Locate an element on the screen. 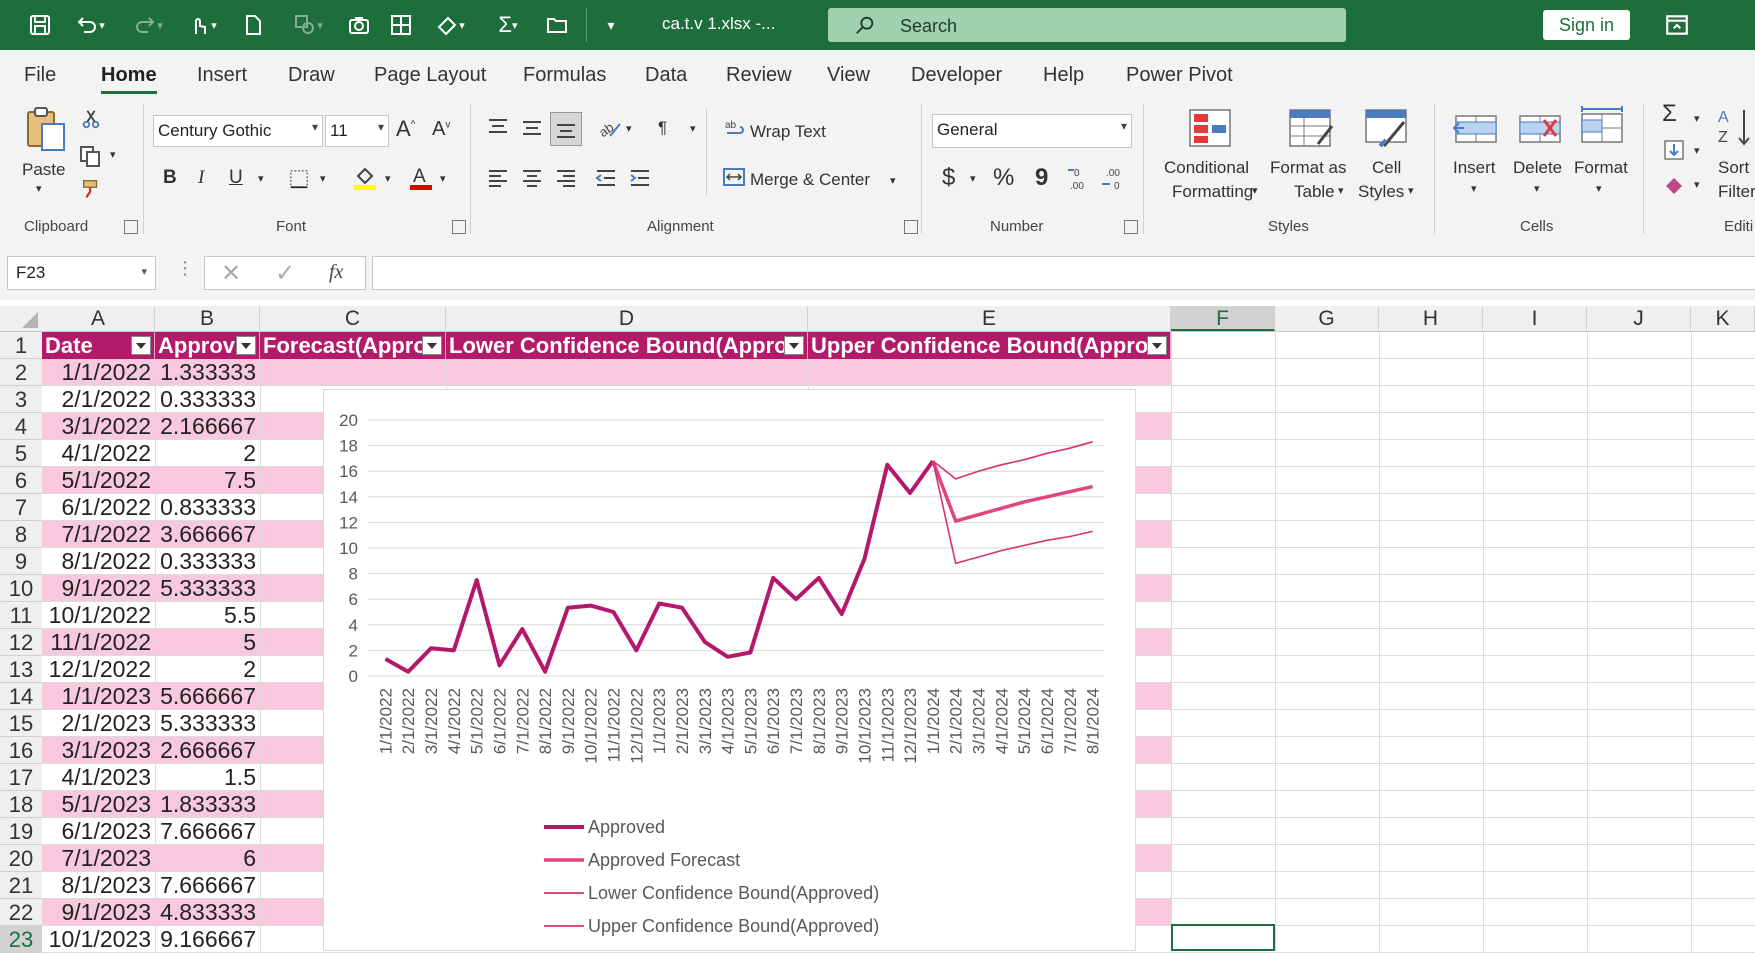 The image size is (1755, 953). paste-label: Paste is located at coordinates (43, 170).